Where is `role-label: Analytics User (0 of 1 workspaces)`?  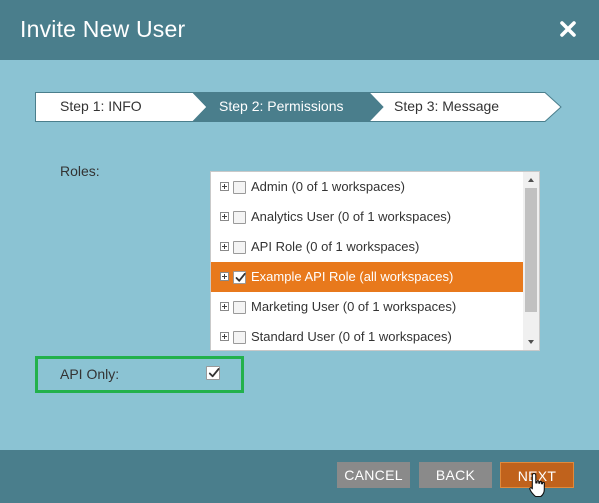
role-label: Analytics User (0 of 1 workspaces) is located at coordinates (351, 216).